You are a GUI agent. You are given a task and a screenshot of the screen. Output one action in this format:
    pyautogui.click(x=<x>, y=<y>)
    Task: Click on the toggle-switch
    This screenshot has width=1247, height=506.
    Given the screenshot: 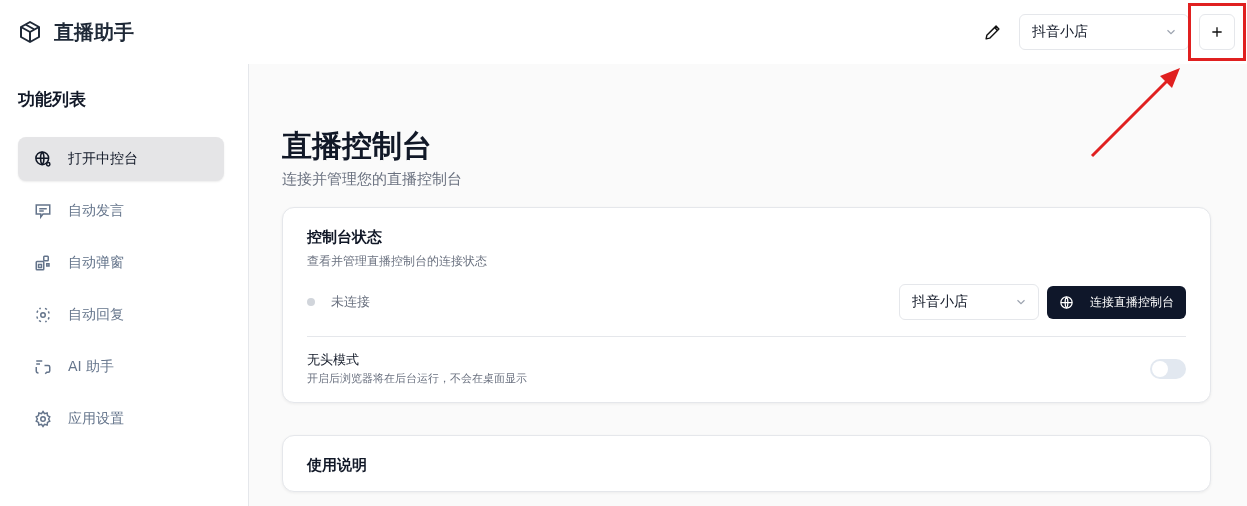 What is the action you would take?
    pyautogui.click(x=1168, y=368)
    